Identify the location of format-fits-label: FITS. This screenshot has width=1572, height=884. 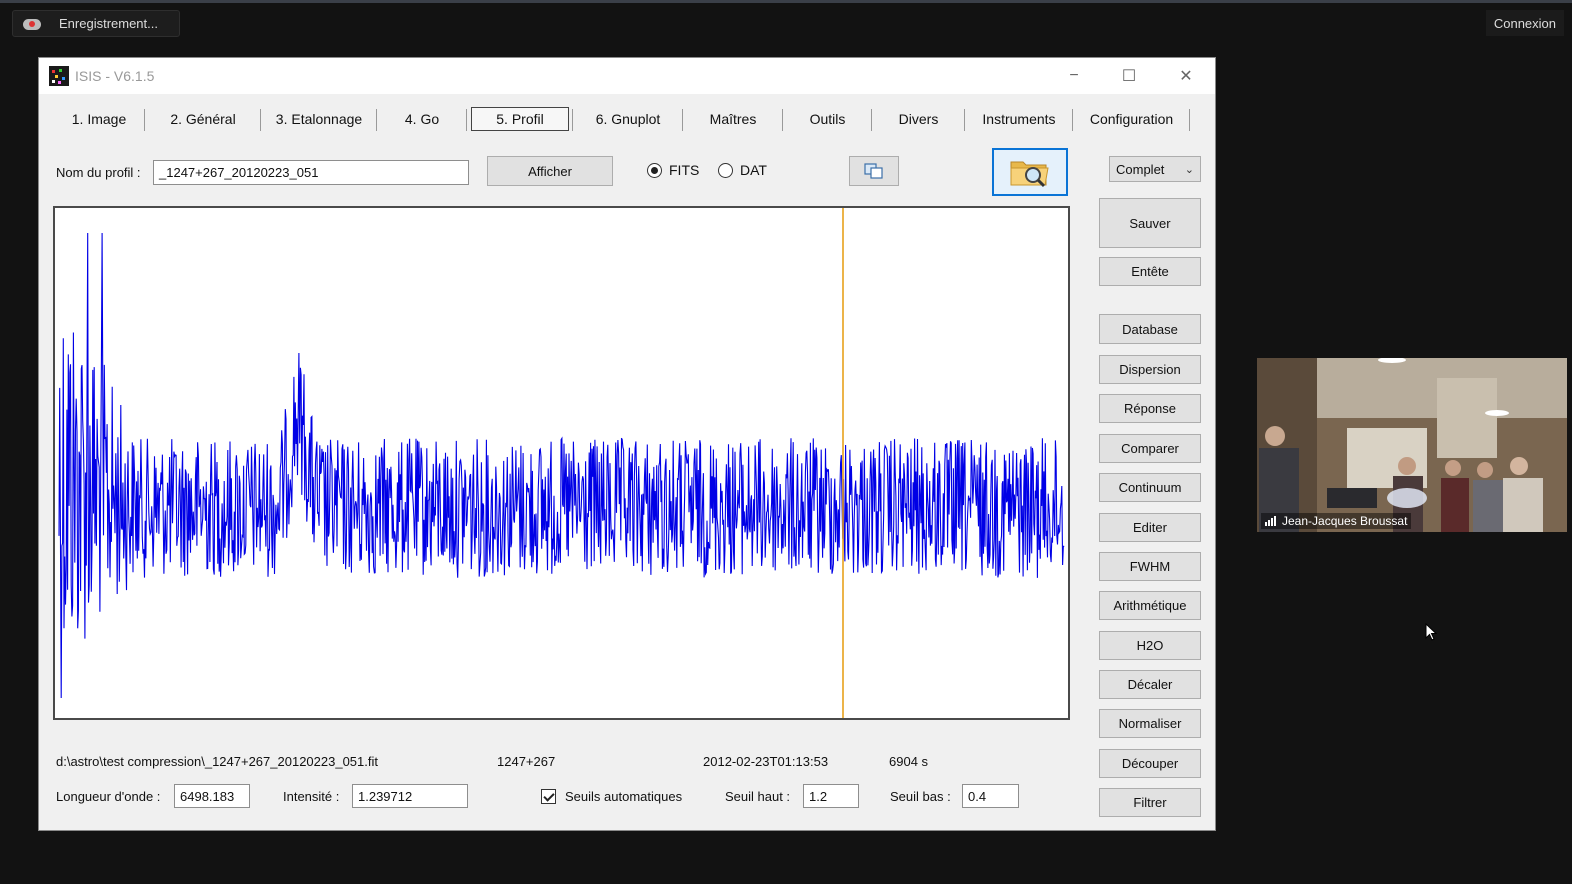
(684, 170).